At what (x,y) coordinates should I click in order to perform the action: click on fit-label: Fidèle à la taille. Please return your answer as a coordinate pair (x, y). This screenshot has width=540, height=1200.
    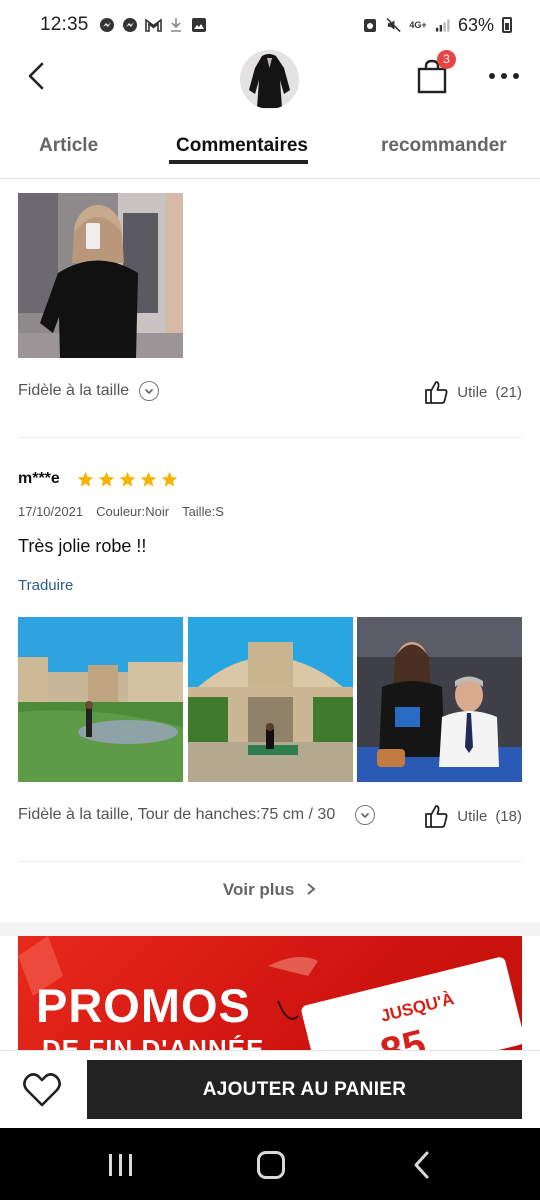
    Looking at the image, I should click on (74, 390).